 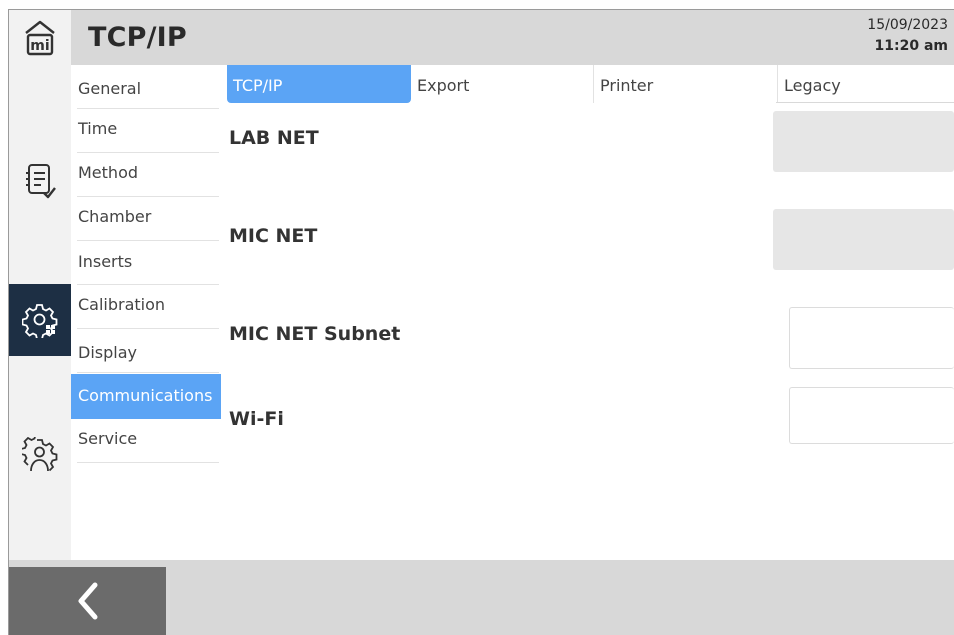 What do you see at coordinates (258, 85) in the screenshot?
I see `tab-label: TCP/IP` at bounding box center [258, 85].